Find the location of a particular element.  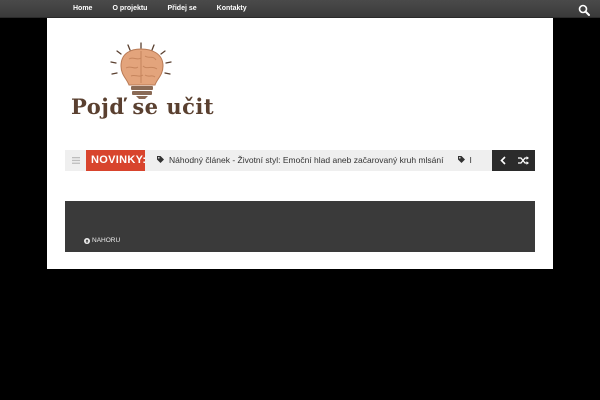

logo-text: Pojď se učit is located at coordinates (143, 106).